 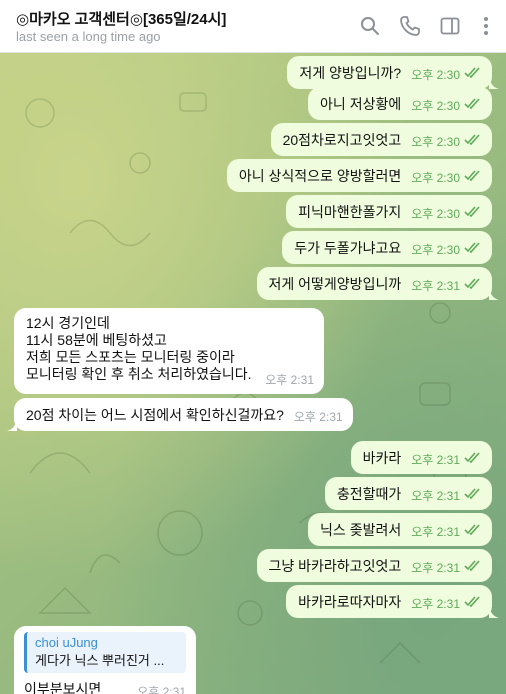 I want to click on message-bubble-outgoing: 저게 양방입니까? 오후 2:30, so click(x=393, y=72).